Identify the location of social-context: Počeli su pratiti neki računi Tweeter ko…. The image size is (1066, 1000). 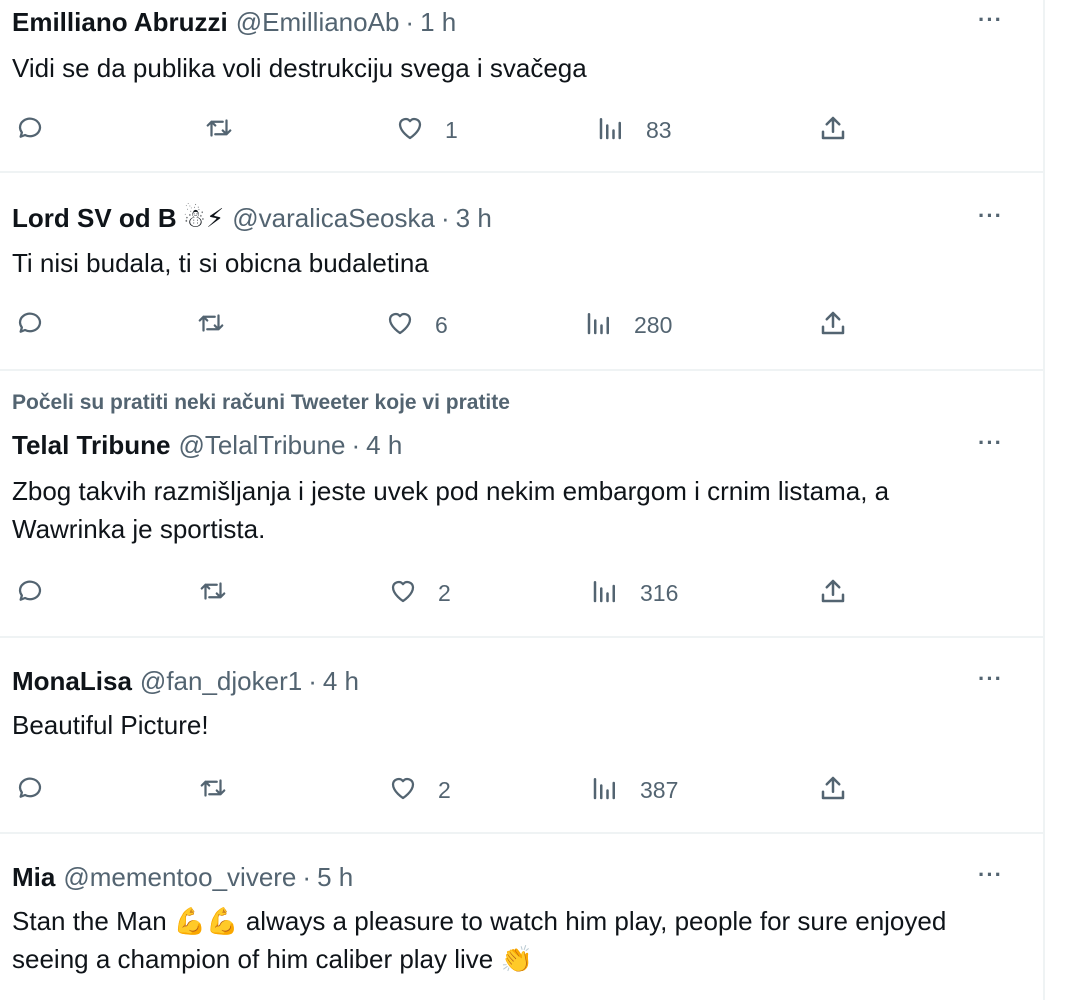
(261, 402).